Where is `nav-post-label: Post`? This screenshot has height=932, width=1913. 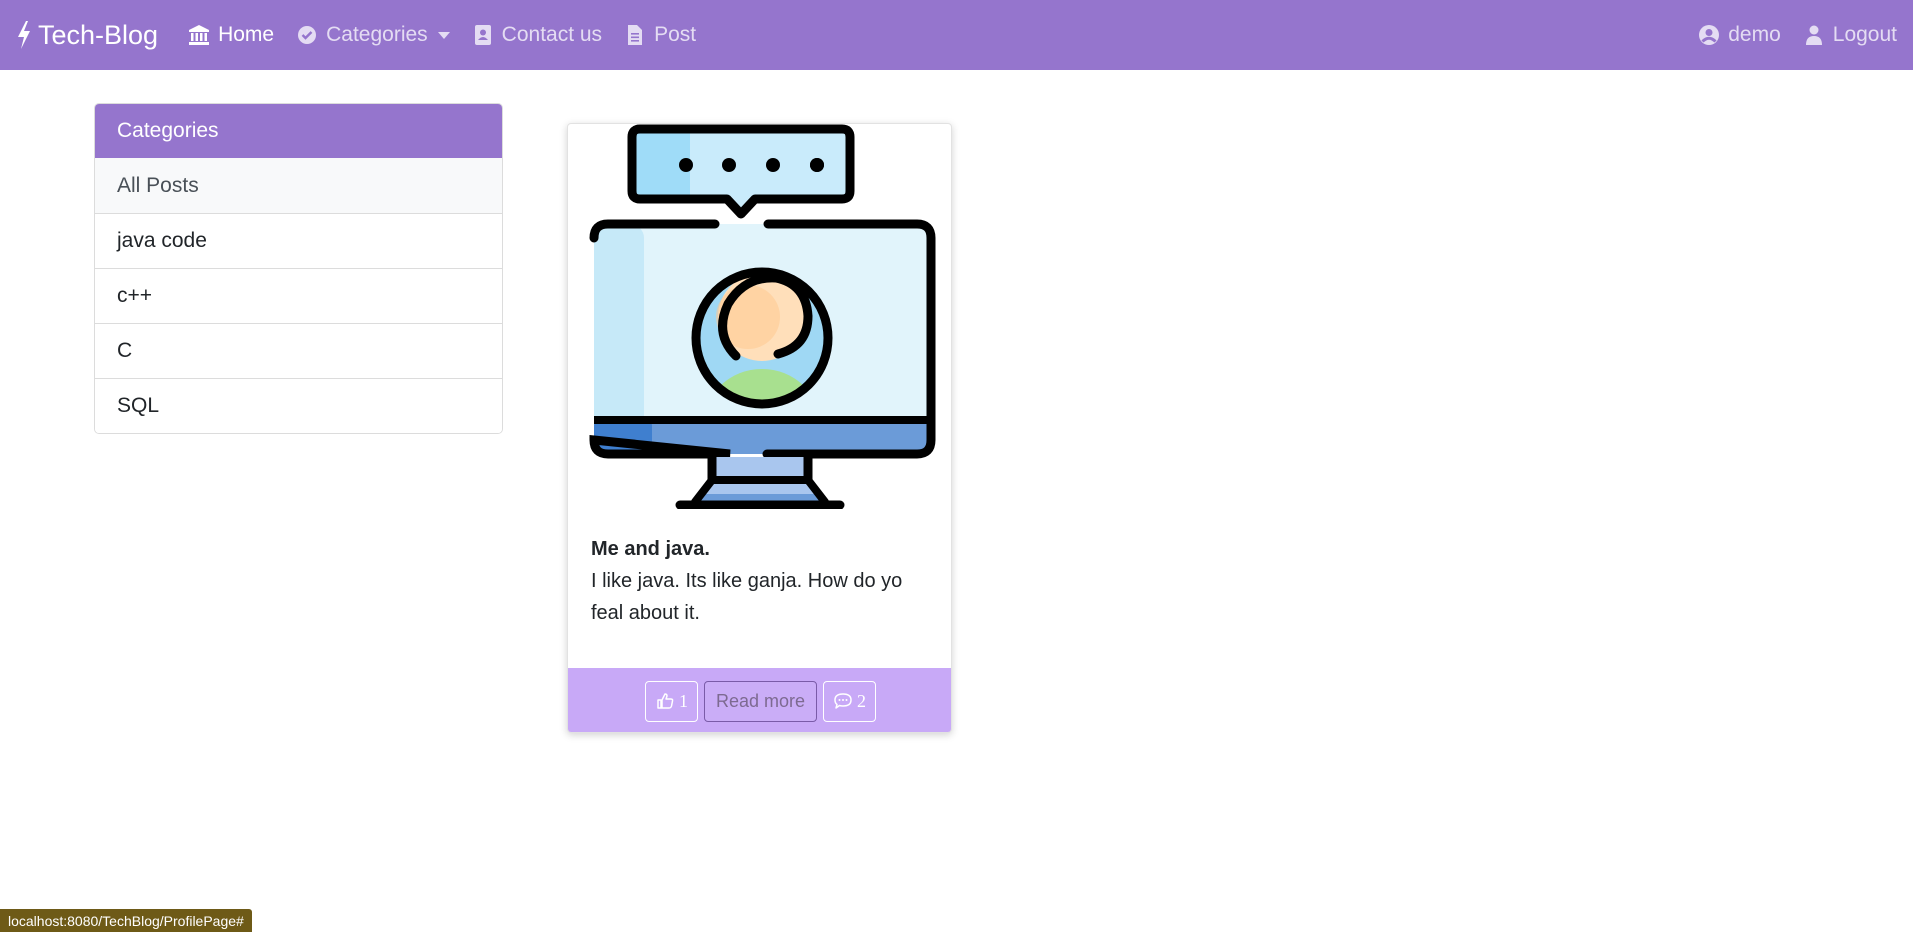
nav-post-label: Post is located at coordinates (675, 34).